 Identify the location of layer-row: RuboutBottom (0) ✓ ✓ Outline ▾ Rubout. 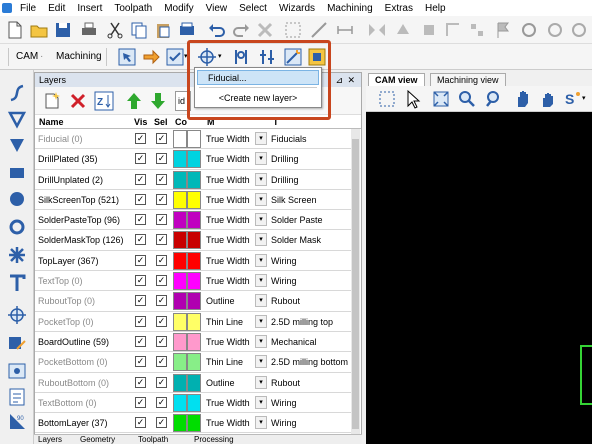
(194, 383).